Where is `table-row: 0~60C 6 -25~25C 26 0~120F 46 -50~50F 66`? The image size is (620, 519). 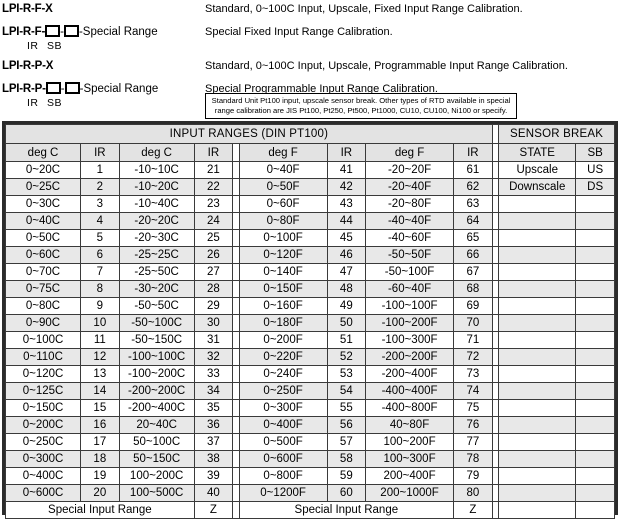 table-row: 0~60C 6 -25~25C 26 0~120F 46 -50~50F 66 is located at coordinates (309, 255).